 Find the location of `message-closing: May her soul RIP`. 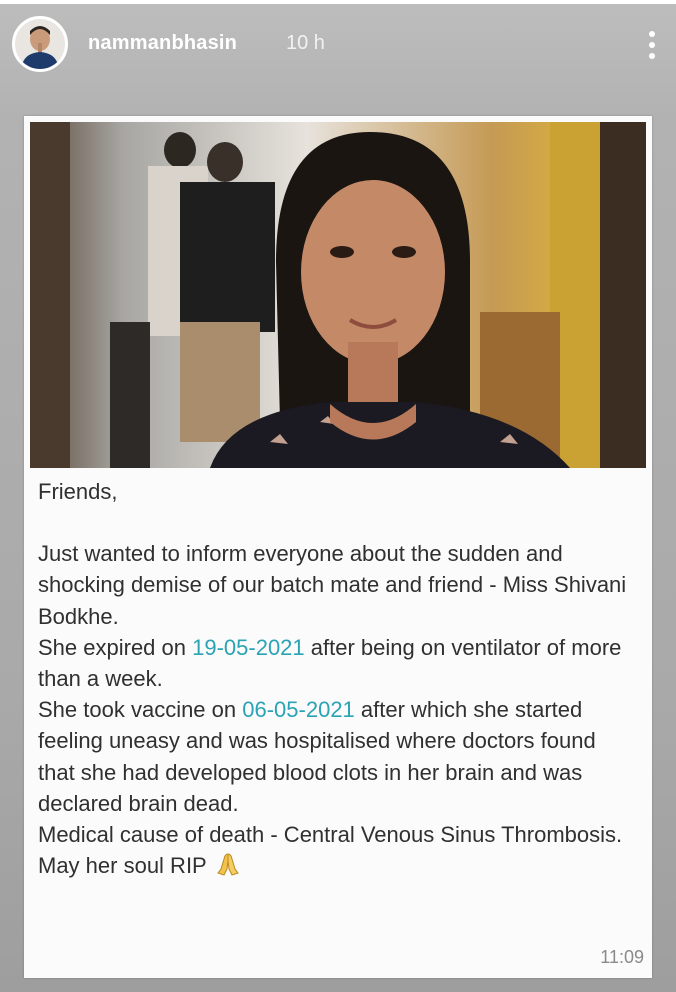

message-closing: May her soul RIP is located at coordinates (122, 866).